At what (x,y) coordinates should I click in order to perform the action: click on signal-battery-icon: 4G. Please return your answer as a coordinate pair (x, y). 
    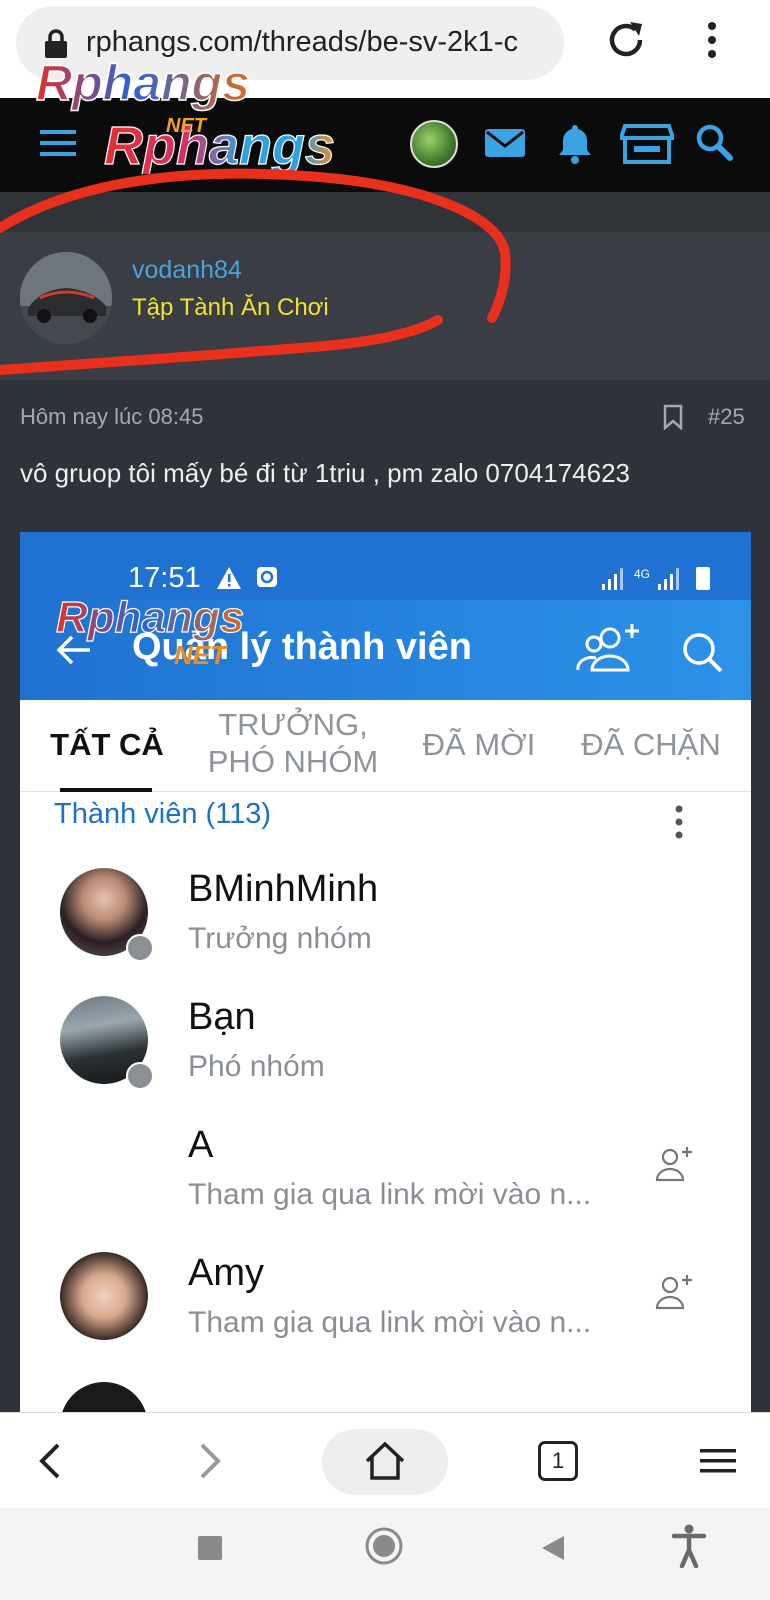
    Looking at the image, I should click on (656, 578).